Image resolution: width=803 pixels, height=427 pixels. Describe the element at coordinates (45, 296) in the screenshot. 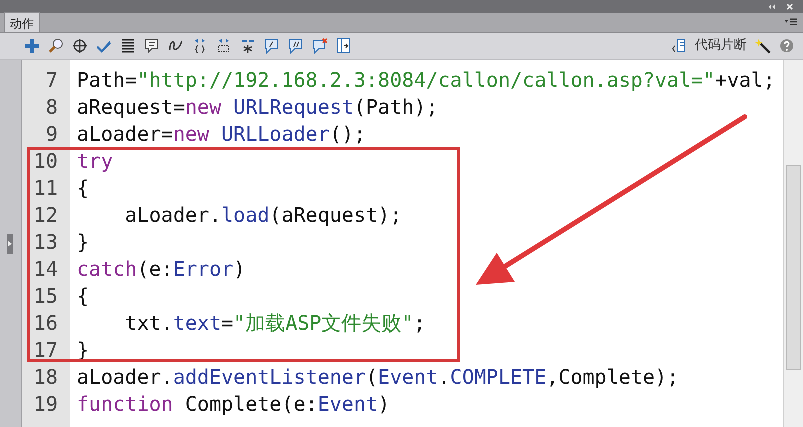

I see `line-number: 15` at that location.